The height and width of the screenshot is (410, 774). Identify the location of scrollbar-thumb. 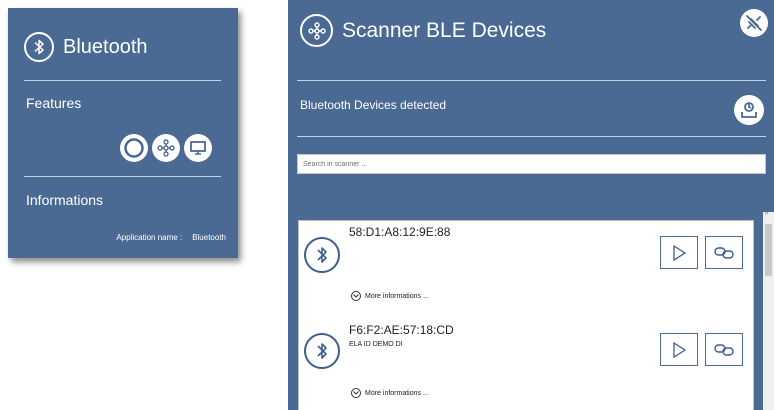
(768, 250).